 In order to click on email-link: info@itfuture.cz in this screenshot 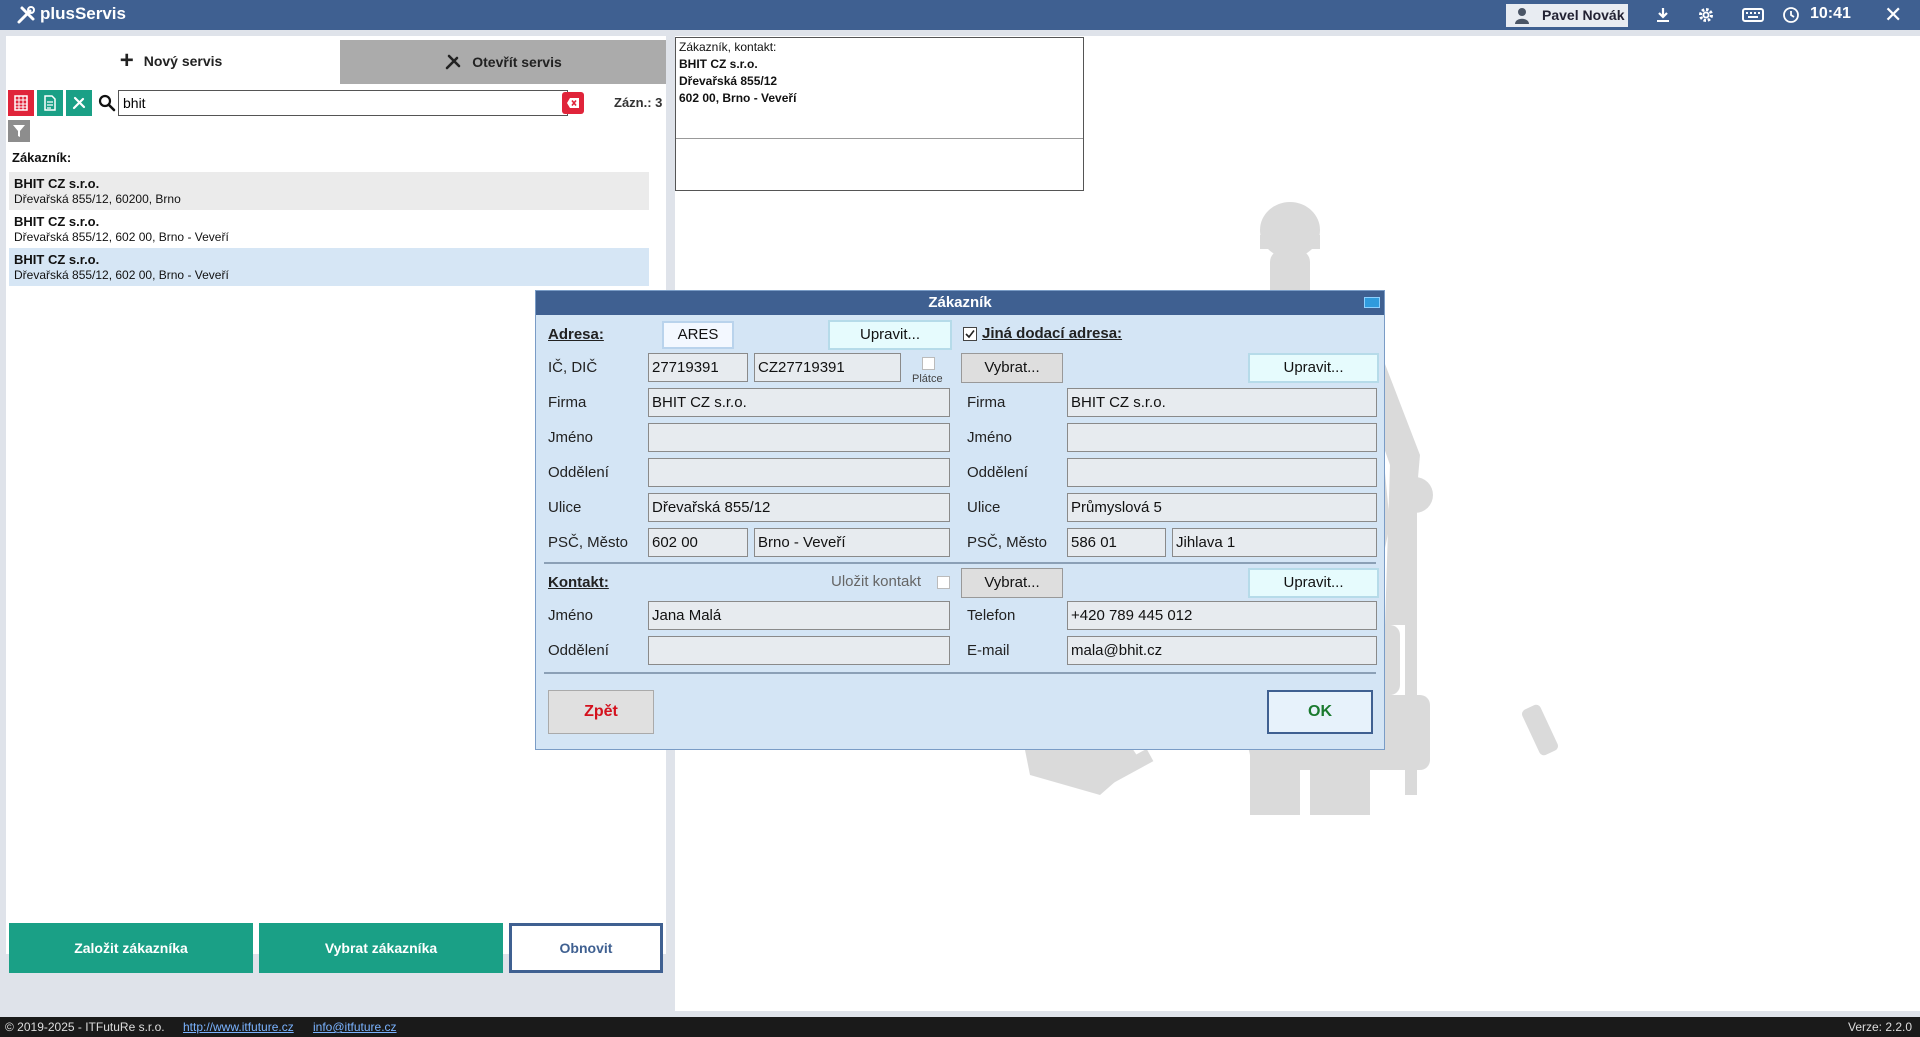, I will do `click(355, 1027)`.